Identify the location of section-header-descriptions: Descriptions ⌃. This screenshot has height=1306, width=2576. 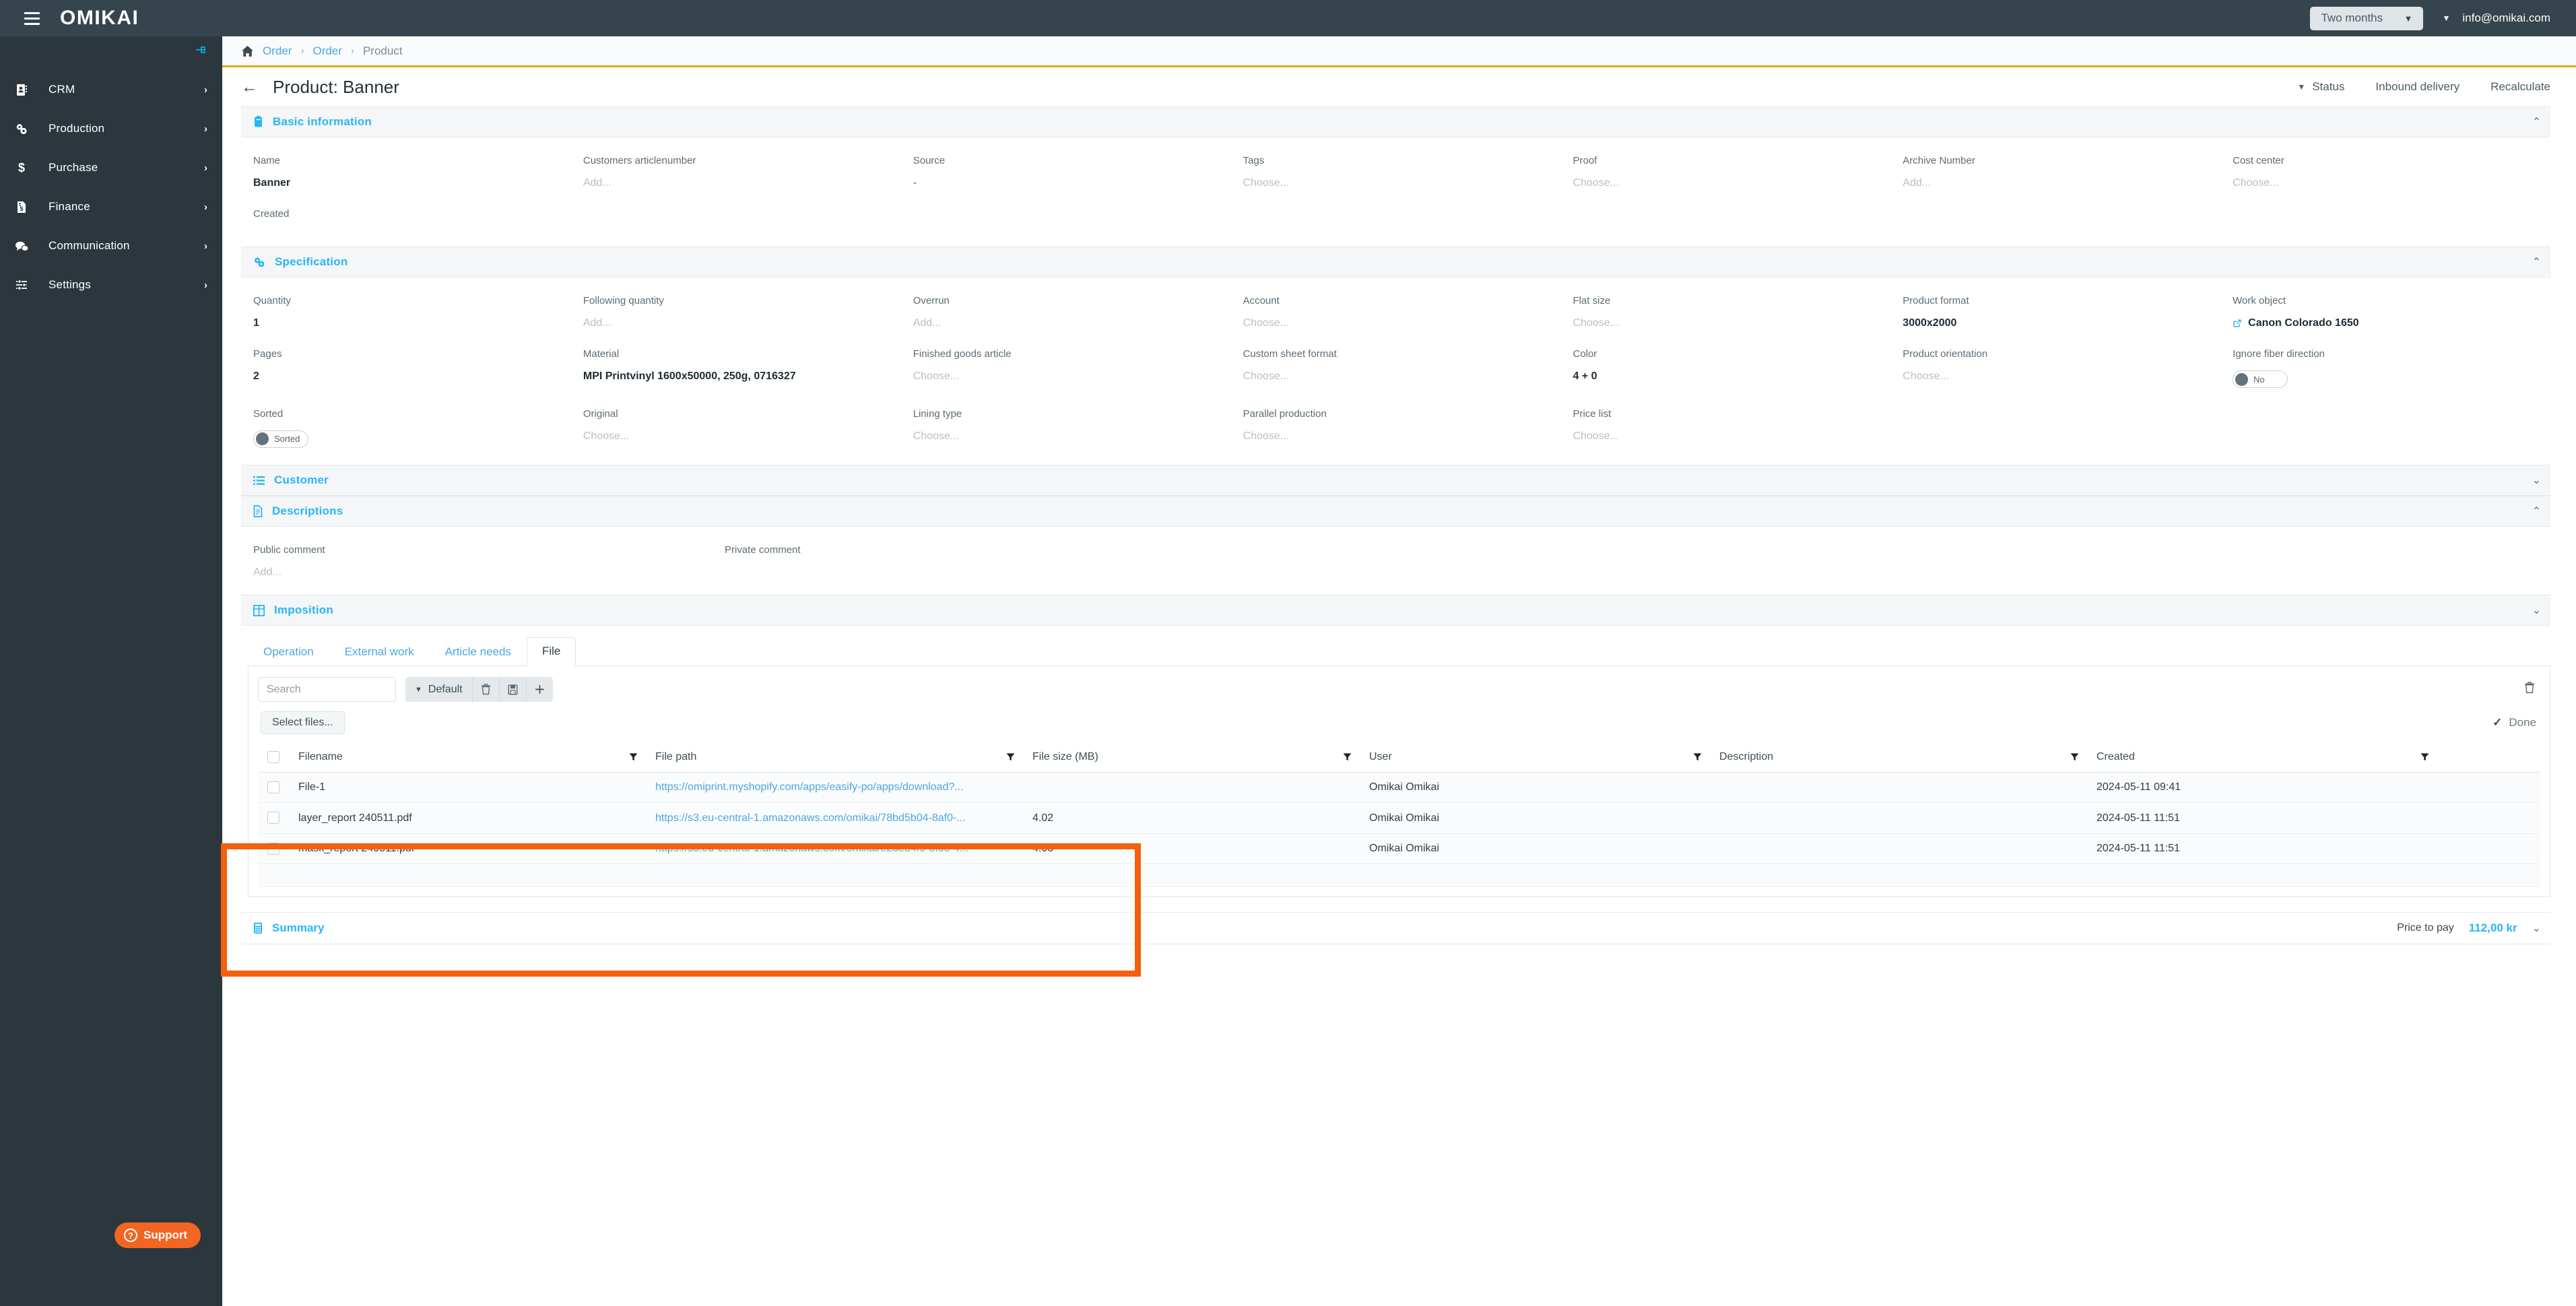
(1395, 511).